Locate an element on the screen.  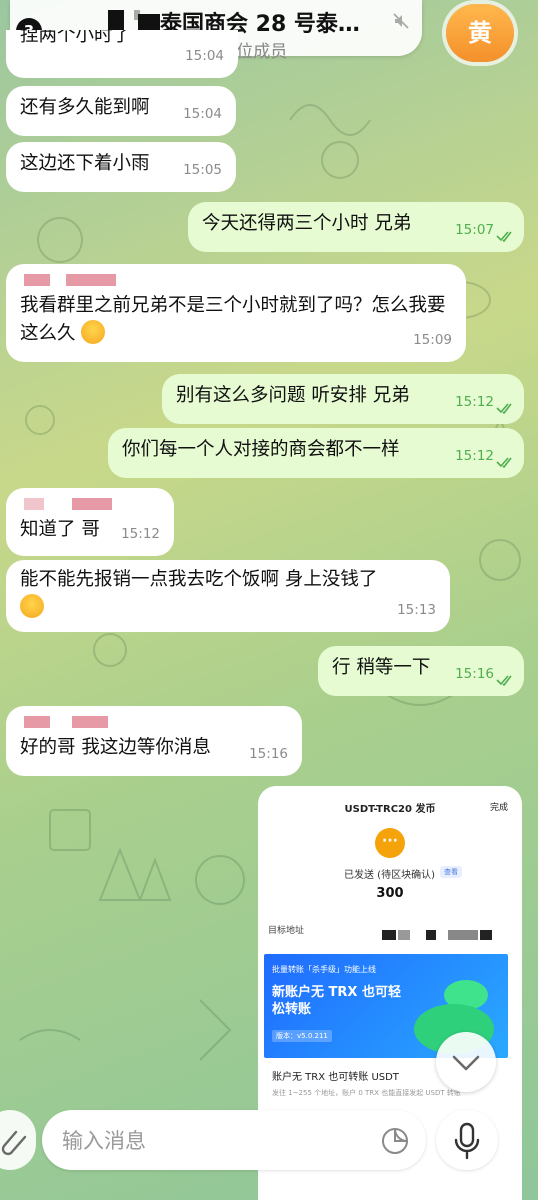
message-bubble-out: 你们每一个人对接的商会都不一样 15:12 is located at coordinates (316, 453).